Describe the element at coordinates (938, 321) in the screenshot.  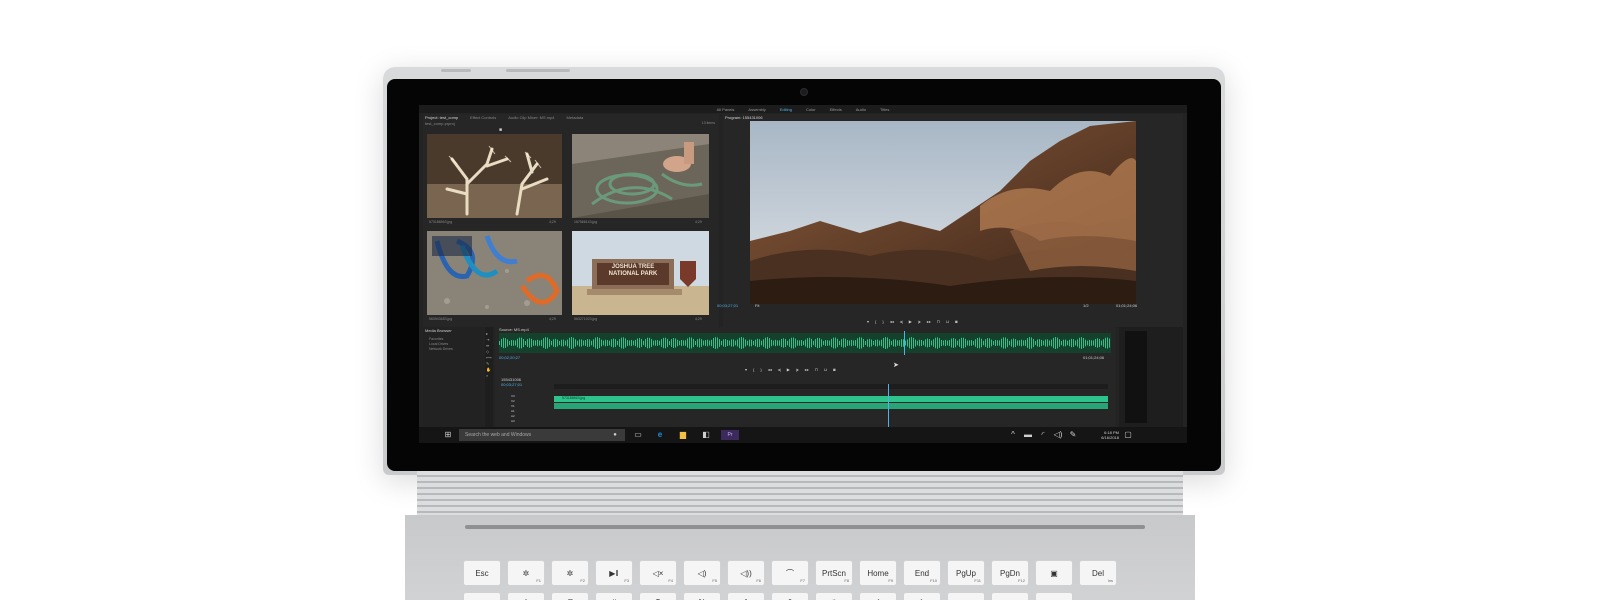
I see `lift-icon: ⊓` at that location.